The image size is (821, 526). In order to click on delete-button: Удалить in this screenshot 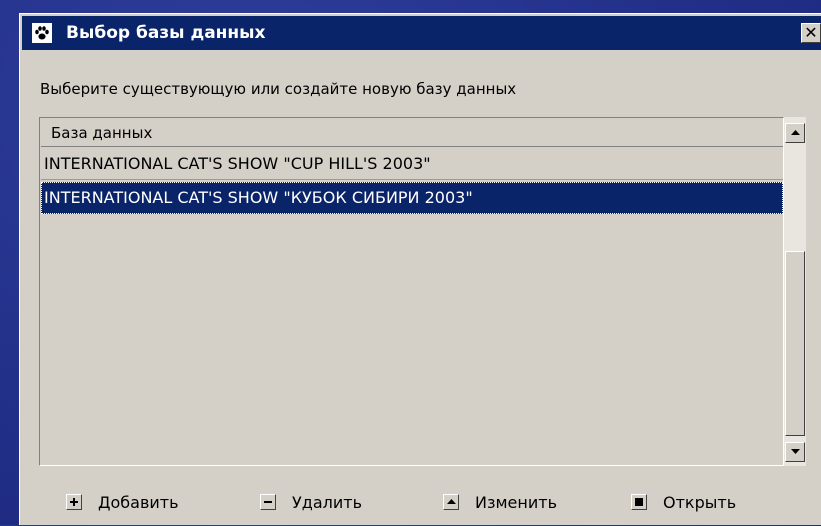, I will do `click(311, 502)`.